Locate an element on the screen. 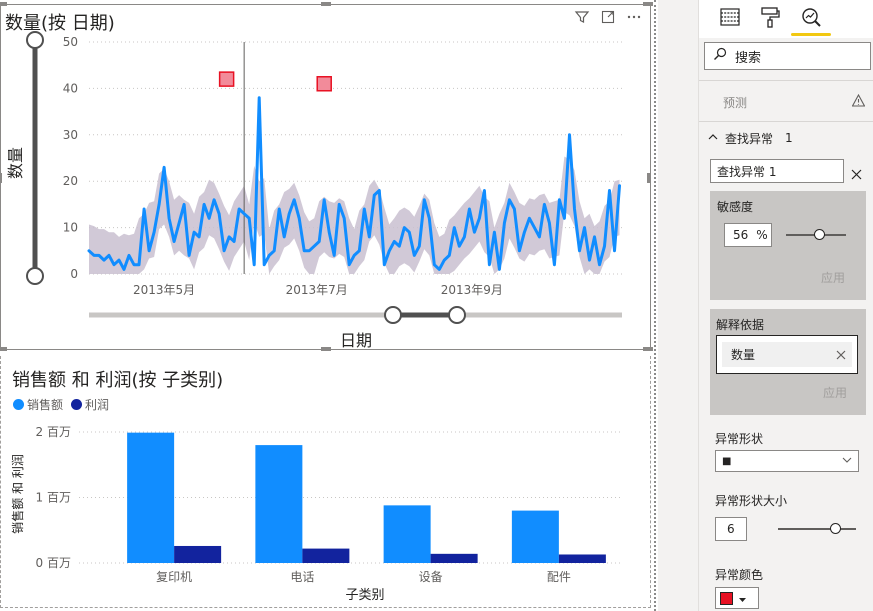  y-range-slider-top-handle is located at coordinates (35, 40).